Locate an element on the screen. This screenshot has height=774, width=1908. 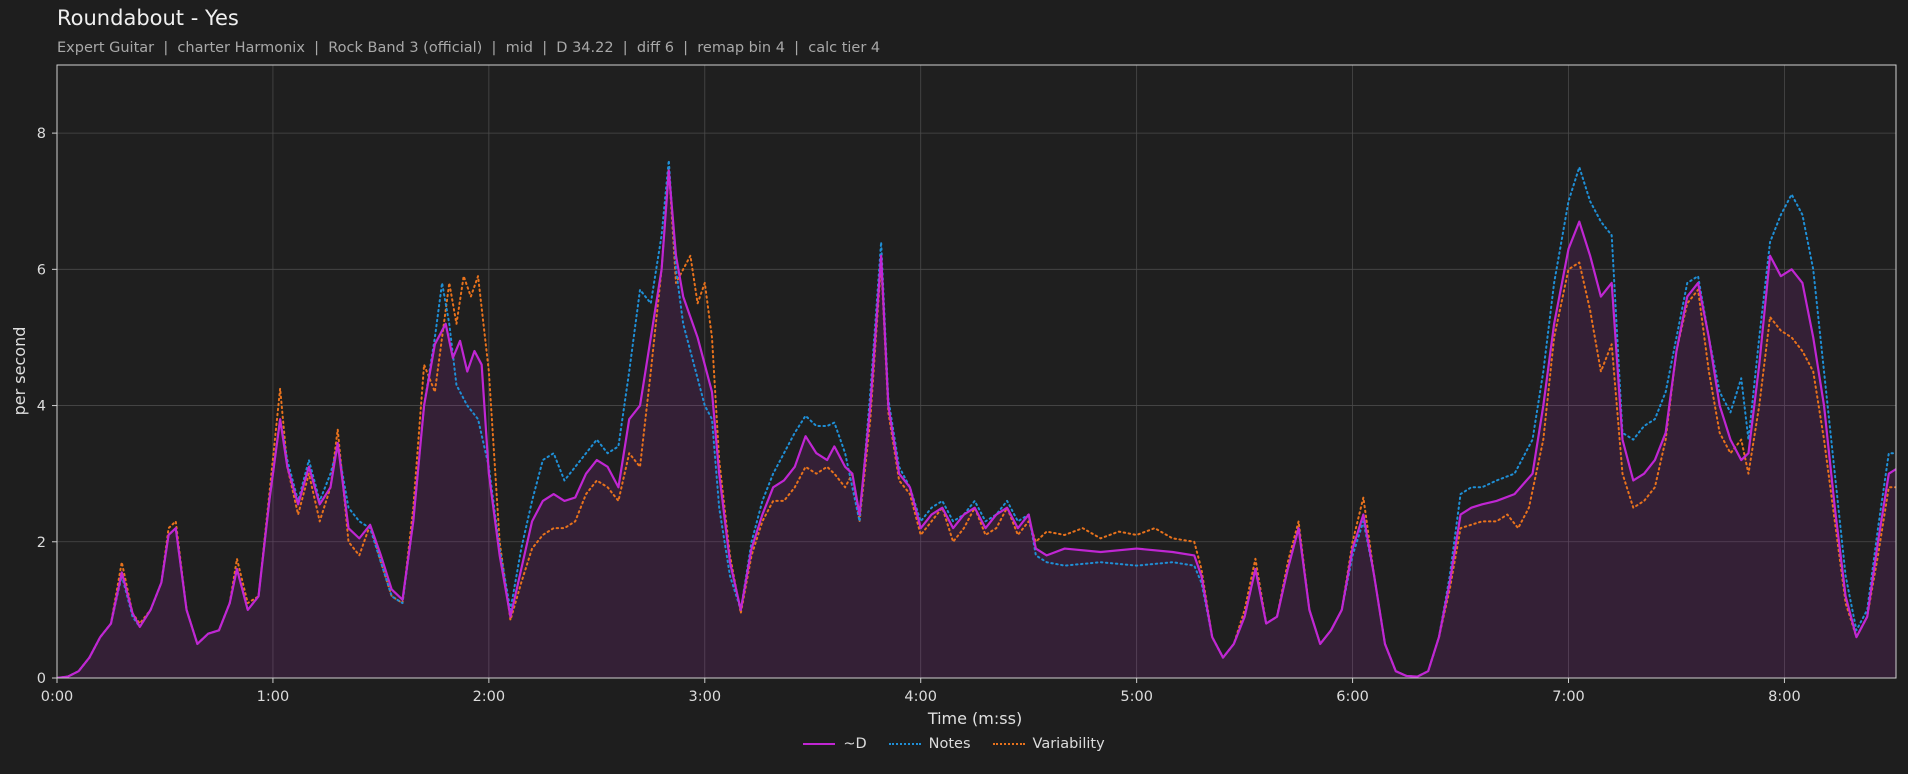
legend-label-notes: Notes is located at coordinates (949, 744).